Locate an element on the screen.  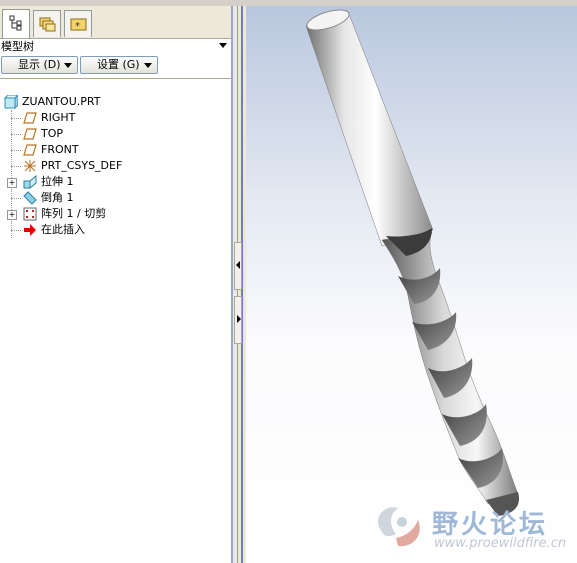
settings-dropdown-button: 设置 (G) is located at coordinates (119, 65).